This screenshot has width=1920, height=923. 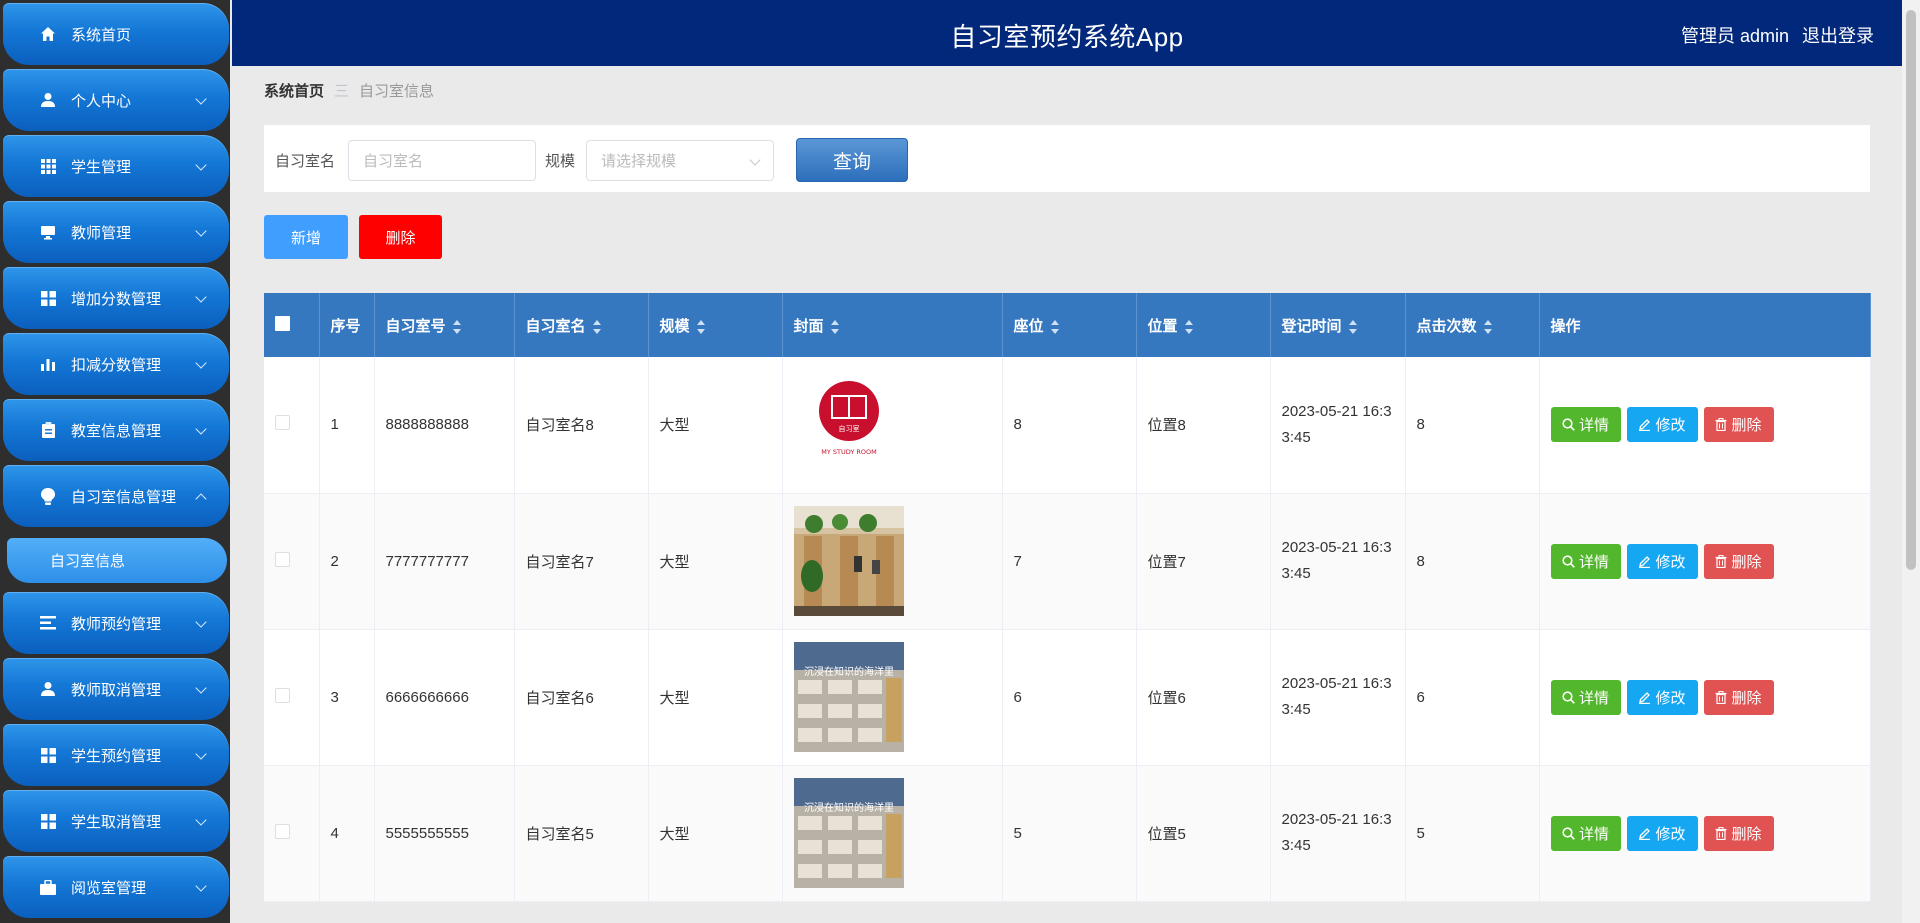 I want to click on list-icon, so click(x=48, y=623).